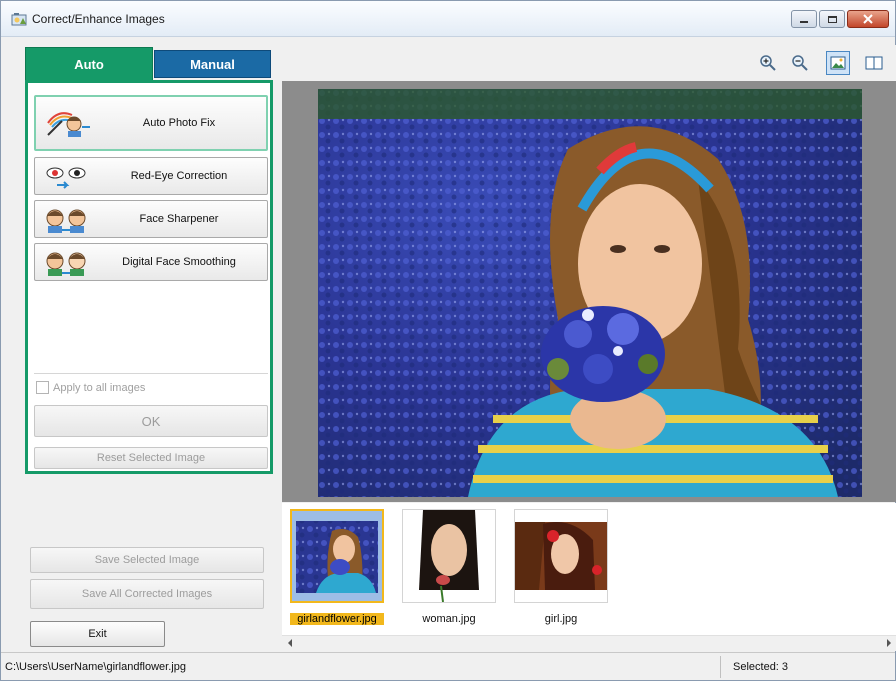  Describe the element at coordinates (589, 643) in the screenshot. I see `thumbnail-scrollbar` at that location.